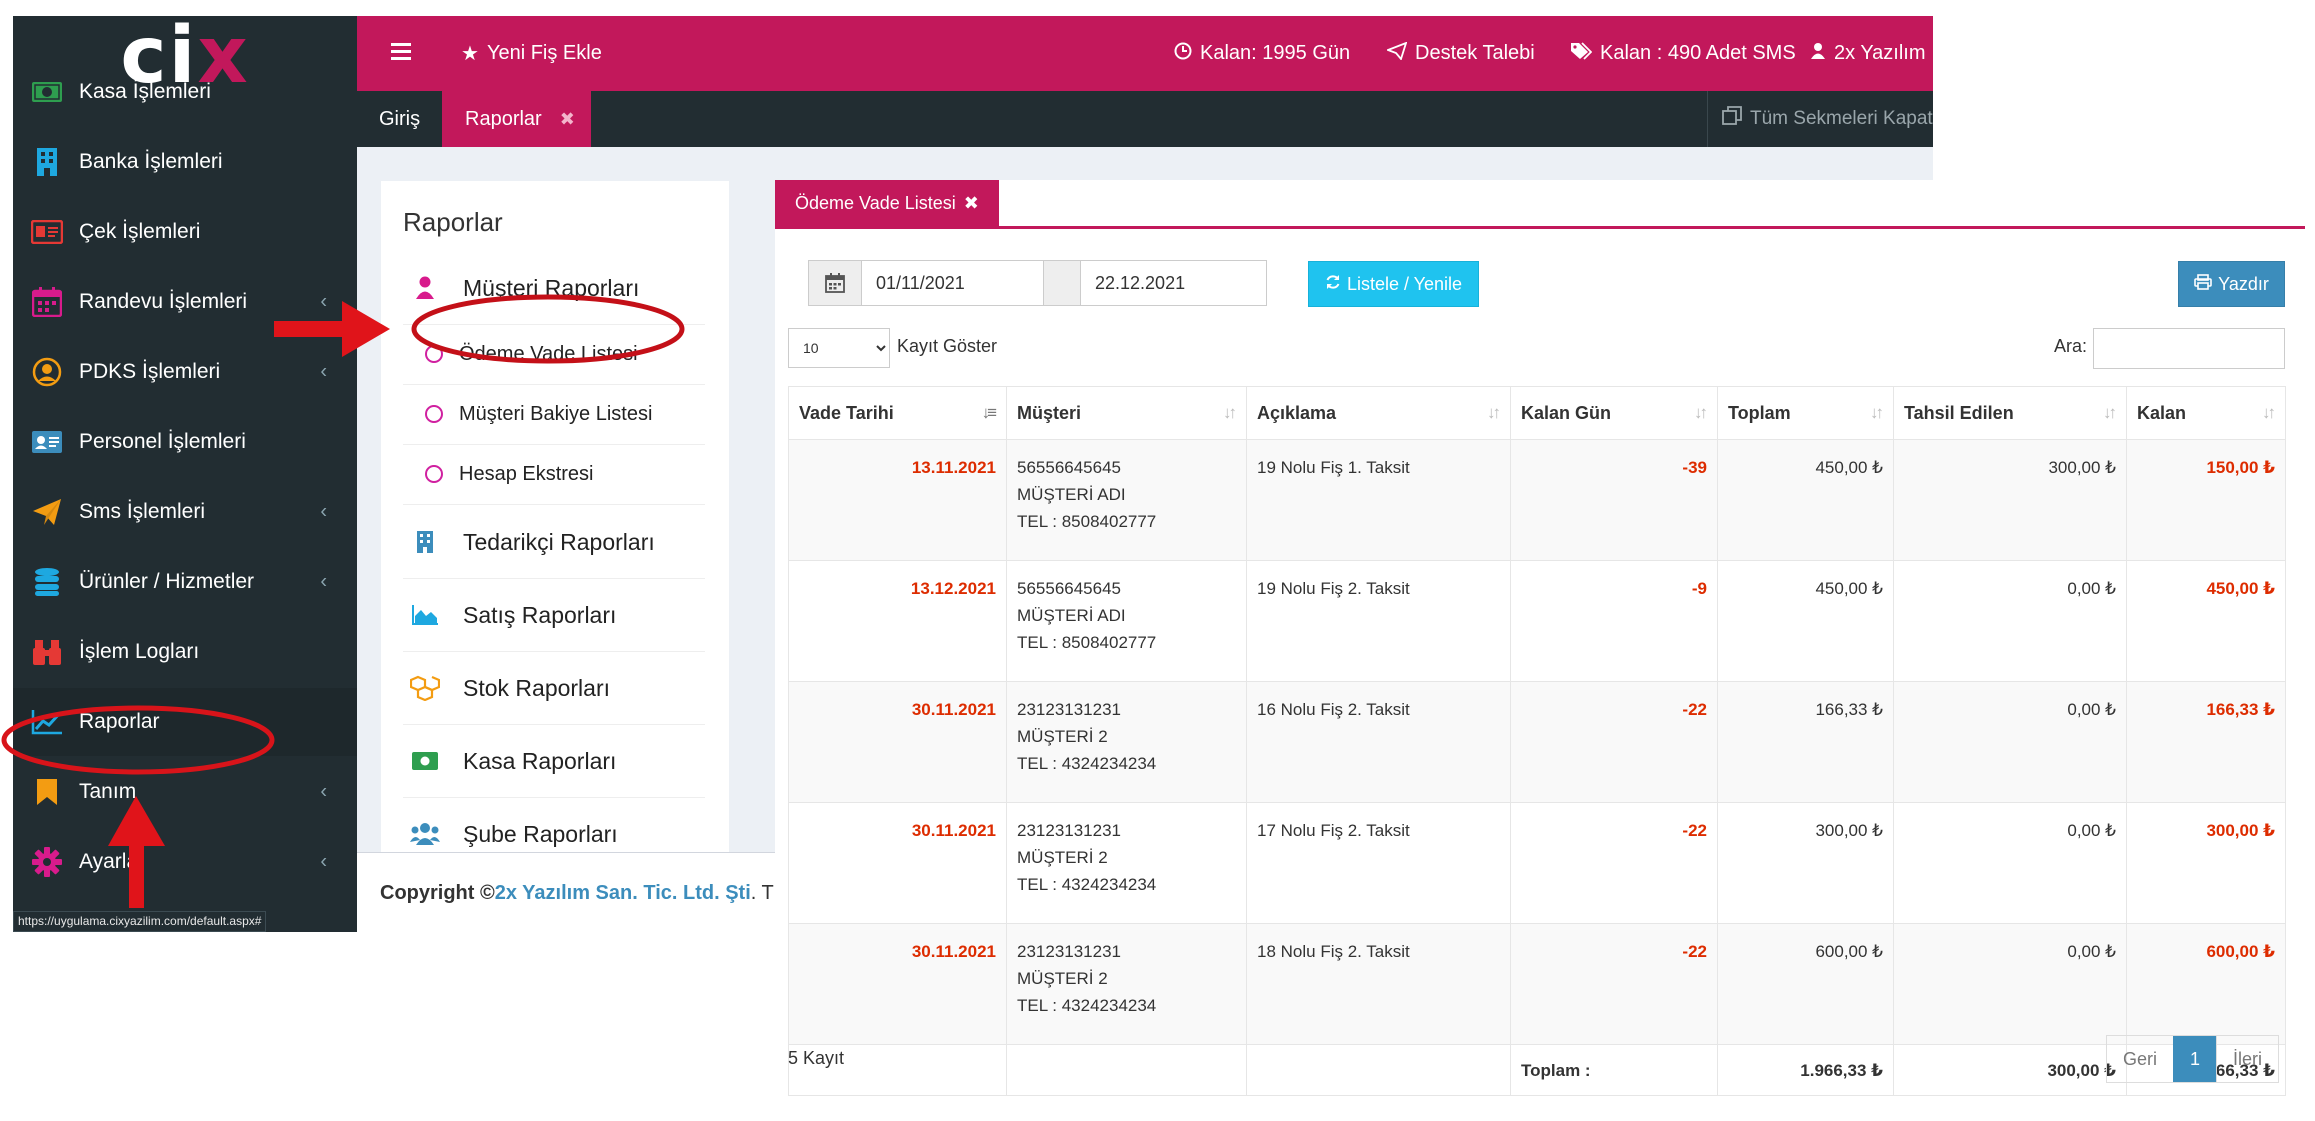 The height and width of the screenshot is (1121, 2315). Describe the element at coordinates (140, 231) in the screenshot. I see `sidebar-item-label: Çek İşlemleri` at that location.